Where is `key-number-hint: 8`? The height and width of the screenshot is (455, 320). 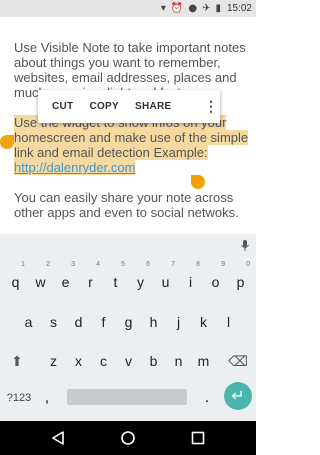
key-number-hint: 8 is located at coordinates (198, 264).